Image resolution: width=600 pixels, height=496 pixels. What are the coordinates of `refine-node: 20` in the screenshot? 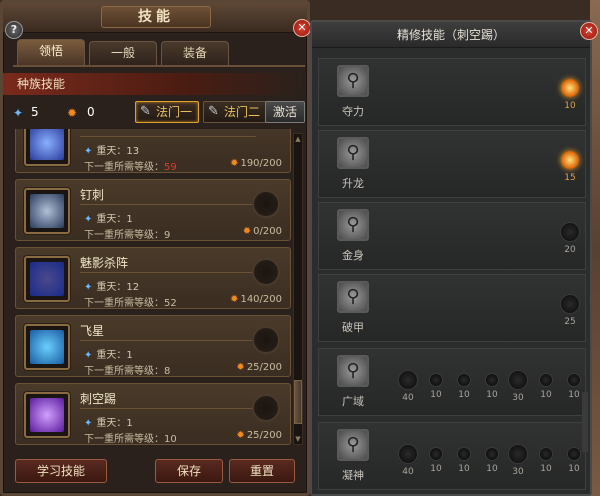 It's located at (570, 239).